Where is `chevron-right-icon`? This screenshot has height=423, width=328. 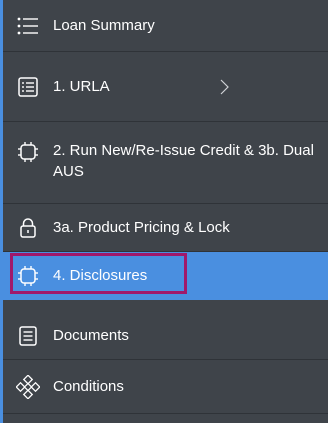 chevron-right-icon is located at coordinates (224, 87).